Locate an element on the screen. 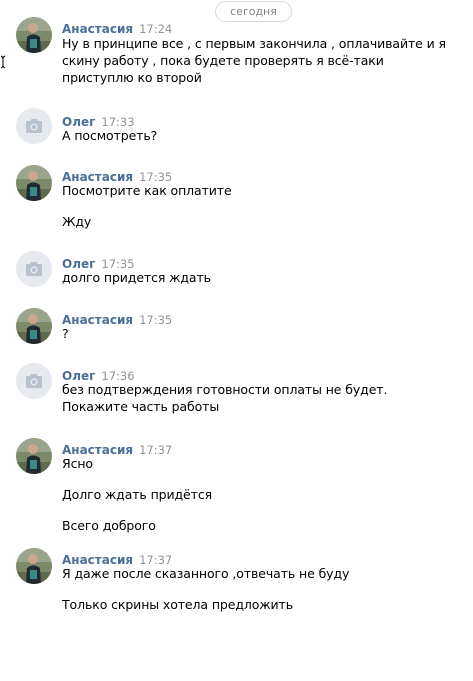 This screenshot has height=681, width=473. message-text: Ясно is located at coordinates (77, 463).